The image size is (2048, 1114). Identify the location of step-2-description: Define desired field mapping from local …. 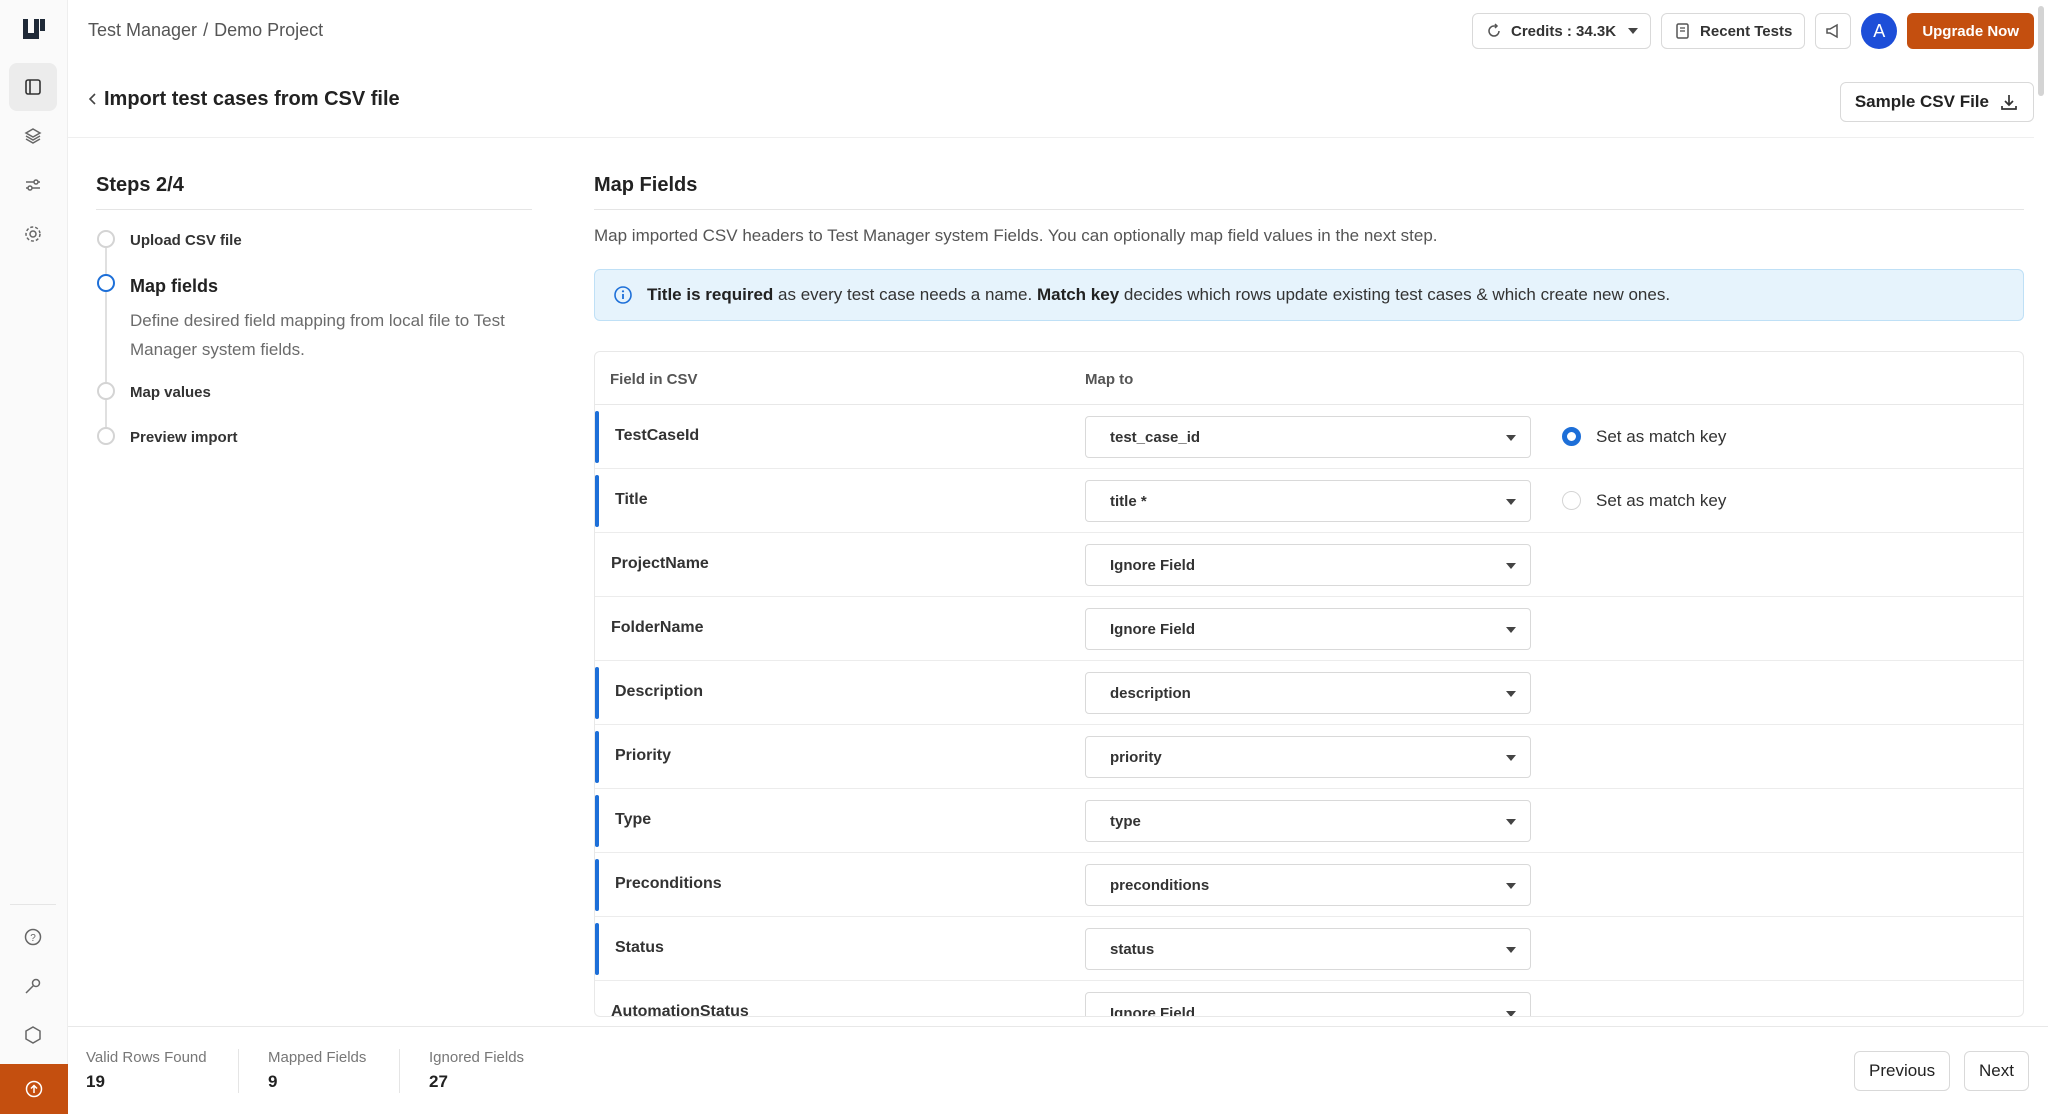
(317, 335).